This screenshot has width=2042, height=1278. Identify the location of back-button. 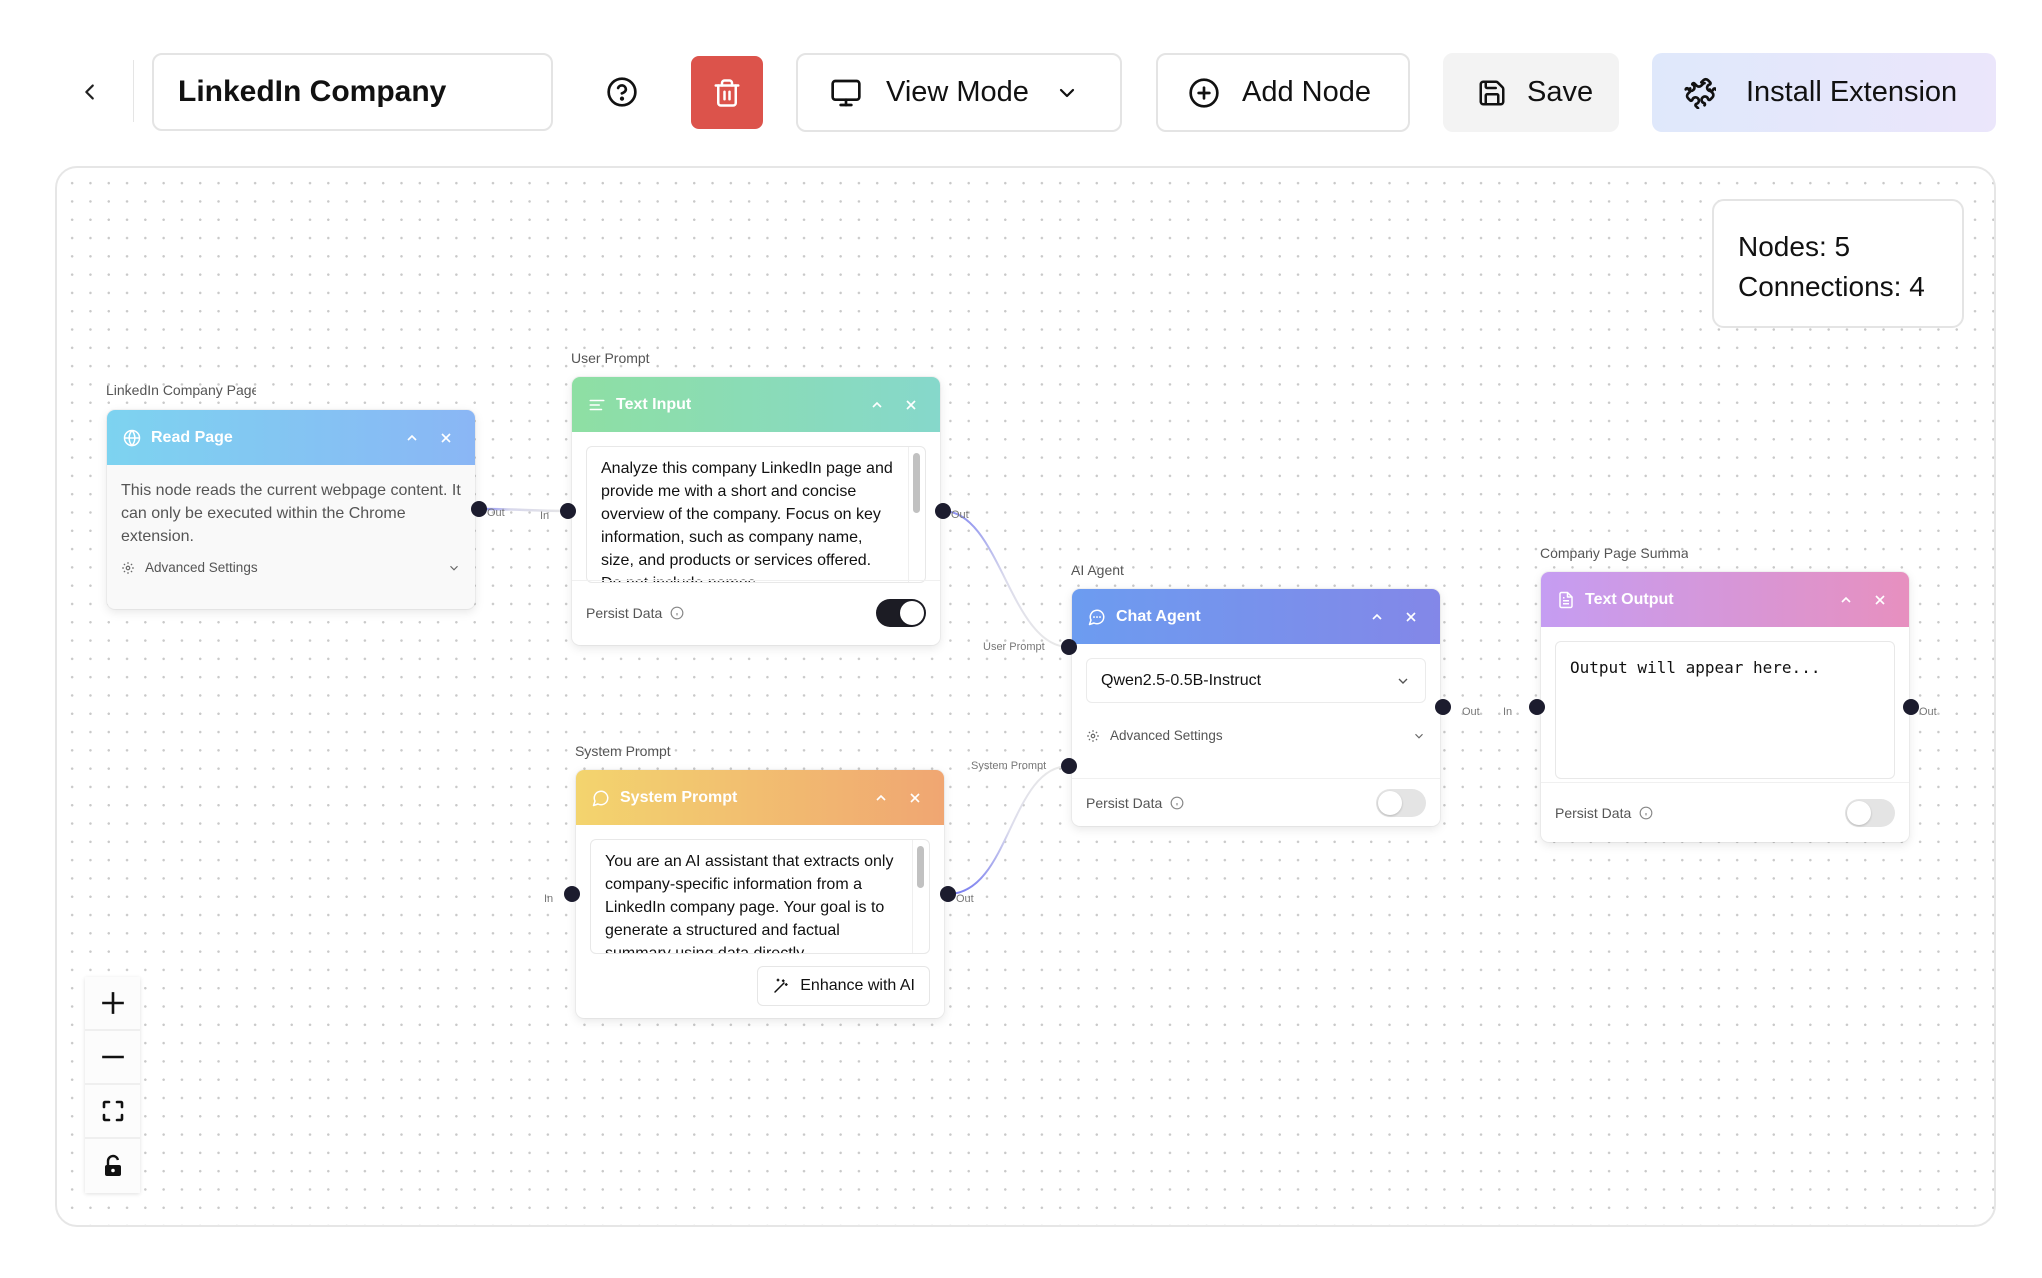
(90, 92).